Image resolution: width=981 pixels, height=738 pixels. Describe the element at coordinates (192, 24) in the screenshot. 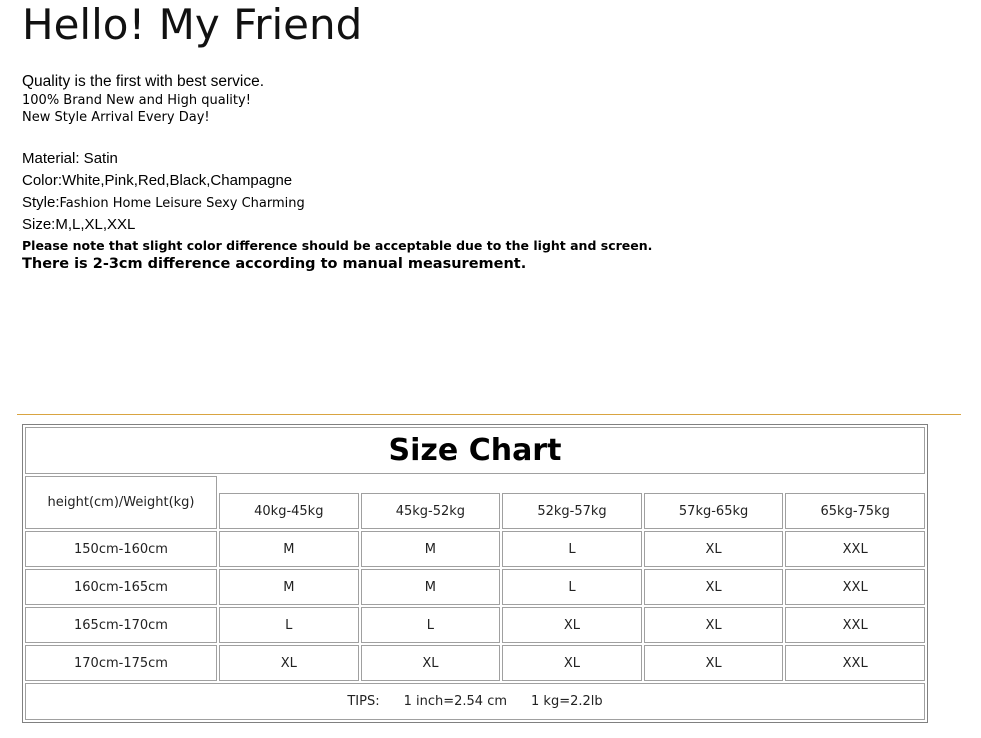

I see `page-heading: Hello! My Friend` at that location.